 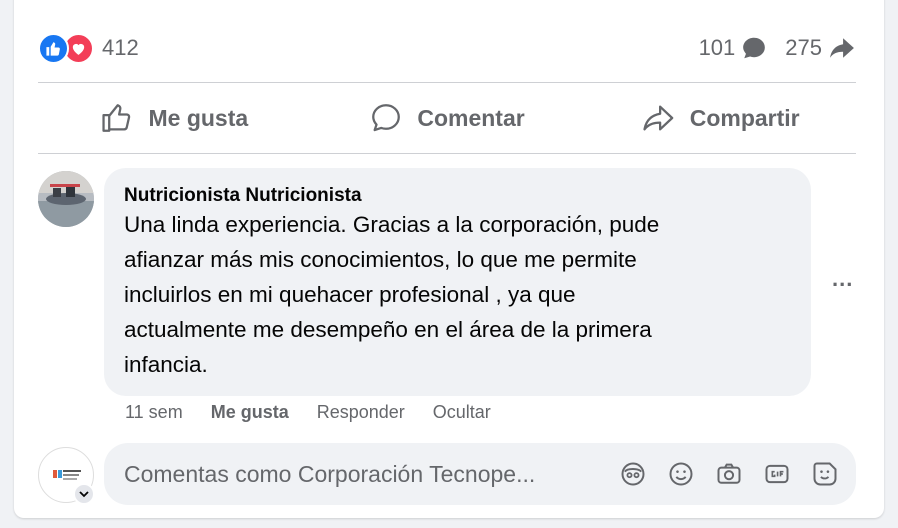 I want to click on reaction-count: 412, so click(x=120, y=47).